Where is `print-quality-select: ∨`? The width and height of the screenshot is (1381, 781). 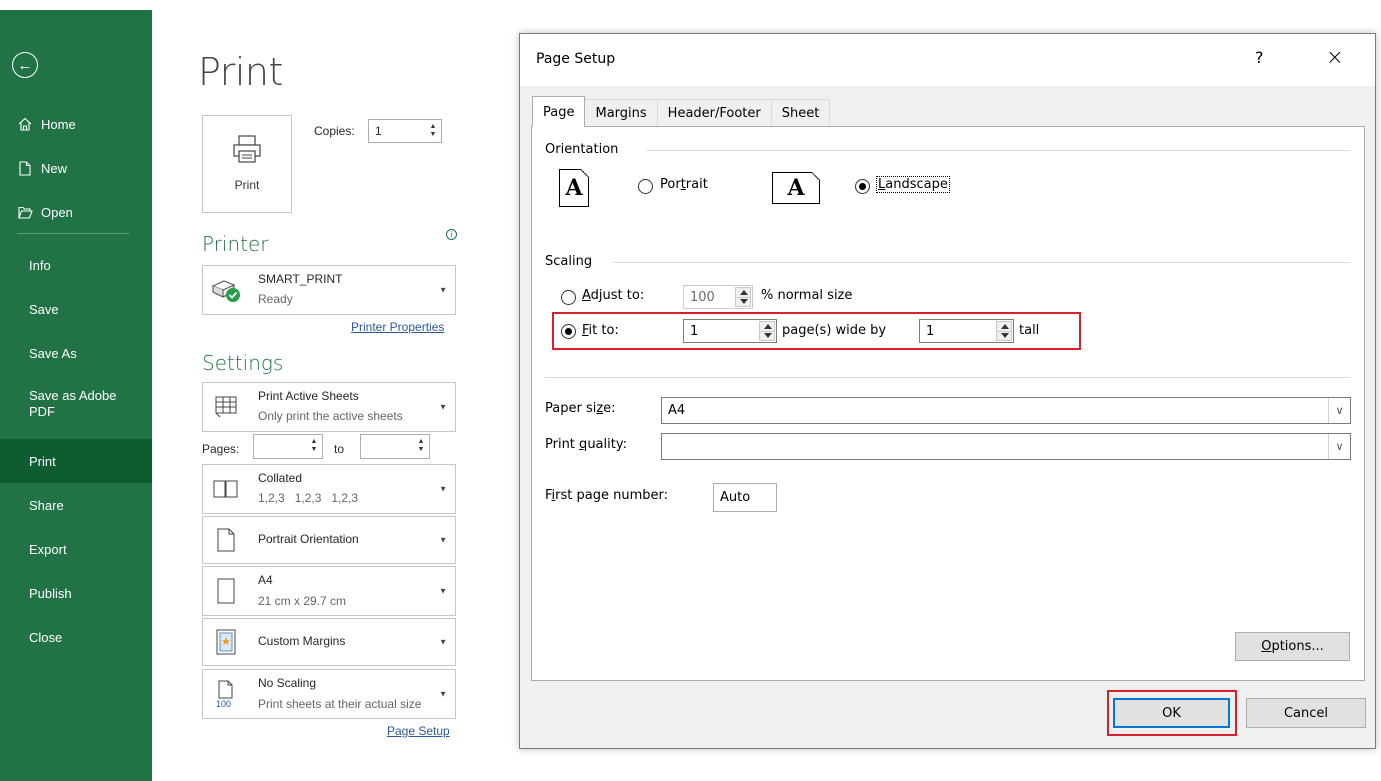 print-quality-select: ∨ is located at coordinates (1006, 446).